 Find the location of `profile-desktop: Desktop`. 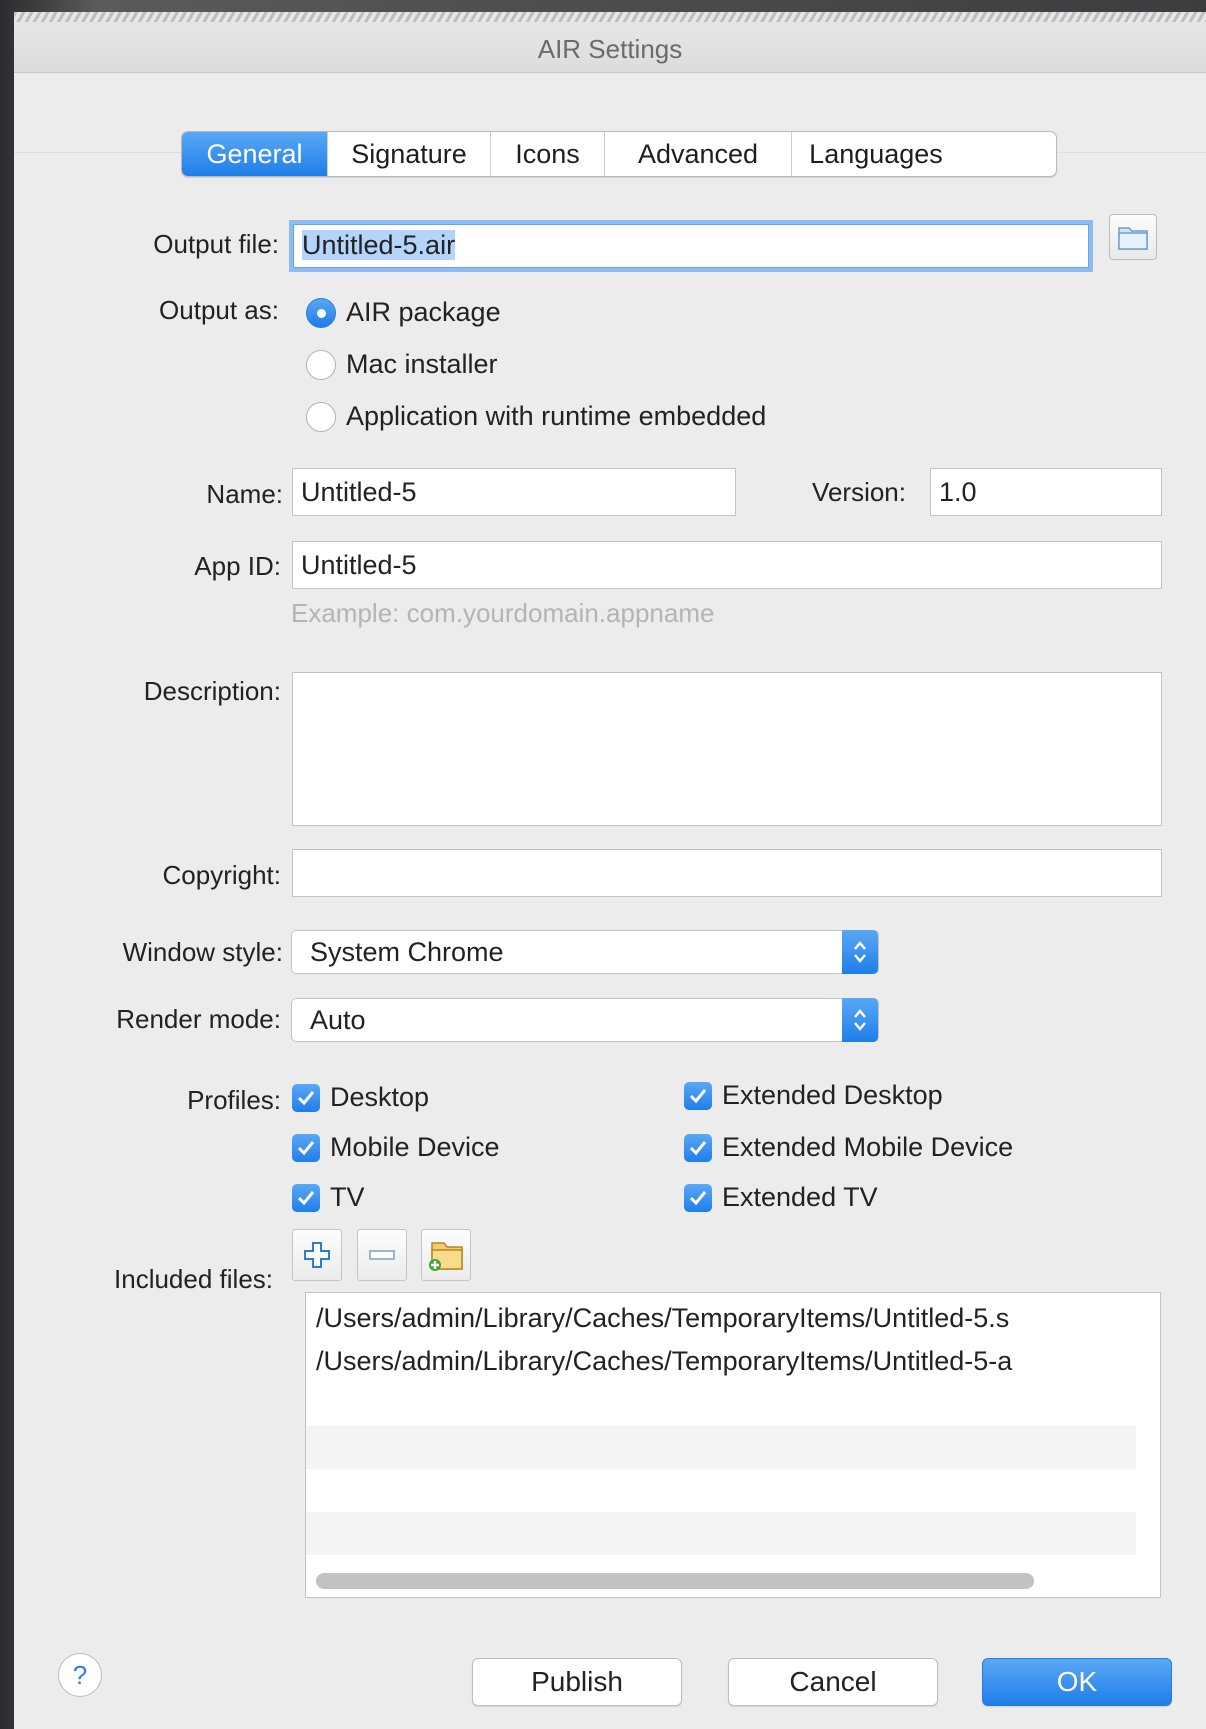

profile-desktop: Desktop is located at coordinates (360, 1097).